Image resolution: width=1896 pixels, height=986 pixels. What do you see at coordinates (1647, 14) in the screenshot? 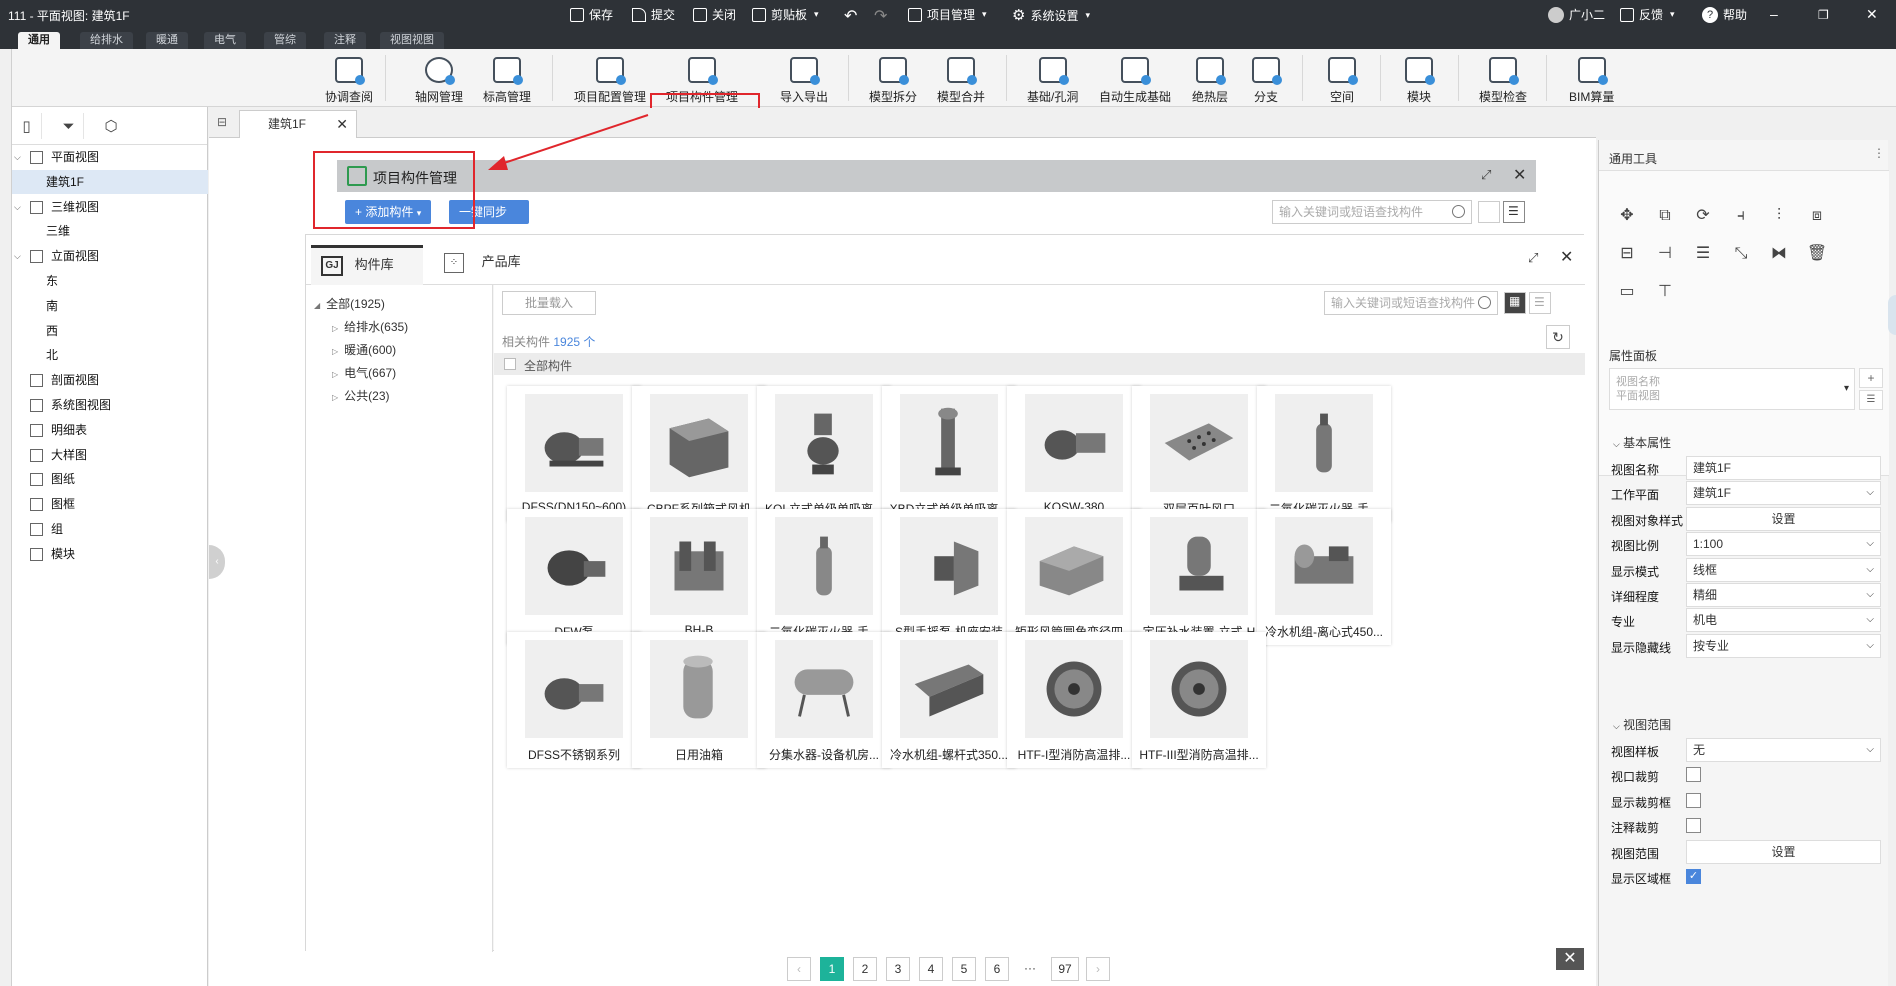
I see `feedback-menu: 反馈 ▾` at bounding box center [1647, 14].